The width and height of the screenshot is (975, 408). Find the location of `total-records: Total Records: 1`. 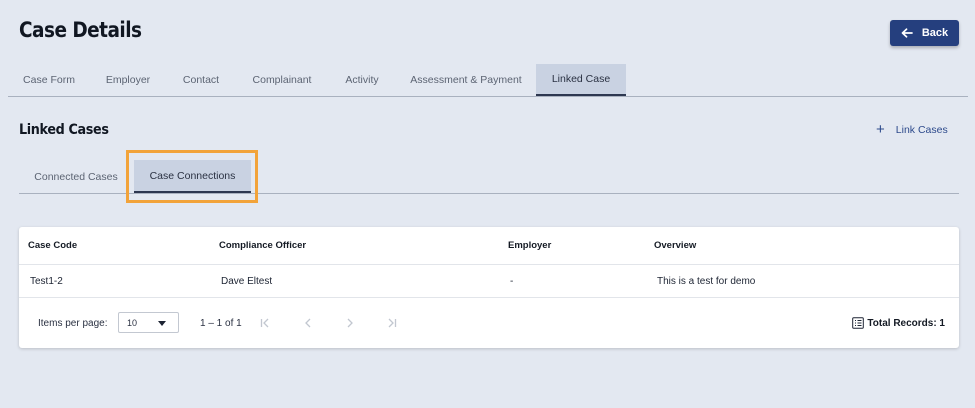

total-records: Total Records: 1 is located at coordinates (898, 323).